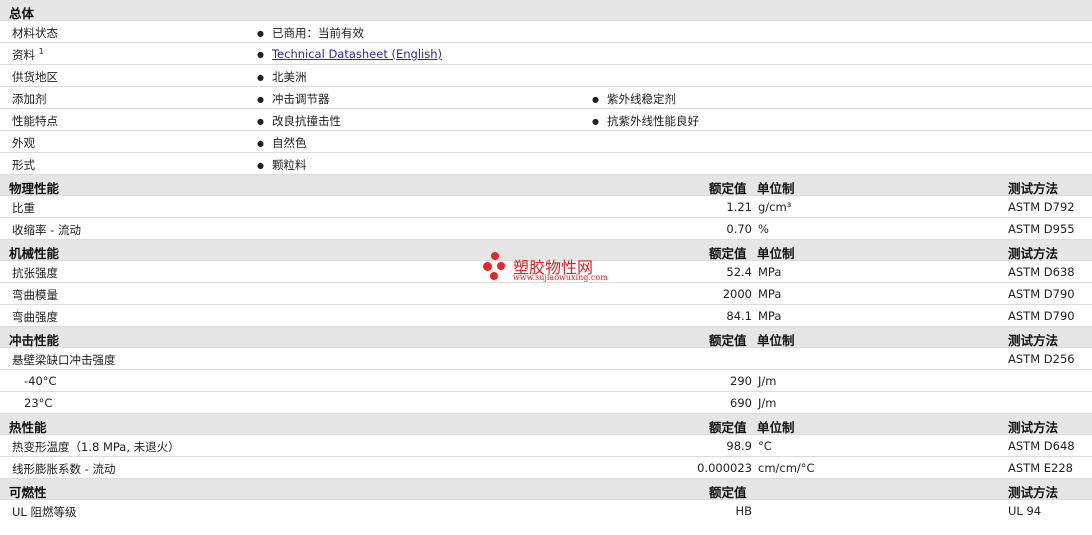 The image size is (1092, 535). What do you see at coordinates (763, 229) in the screenshot?
I see `unit-value: %` at bounding box center [763, 229].